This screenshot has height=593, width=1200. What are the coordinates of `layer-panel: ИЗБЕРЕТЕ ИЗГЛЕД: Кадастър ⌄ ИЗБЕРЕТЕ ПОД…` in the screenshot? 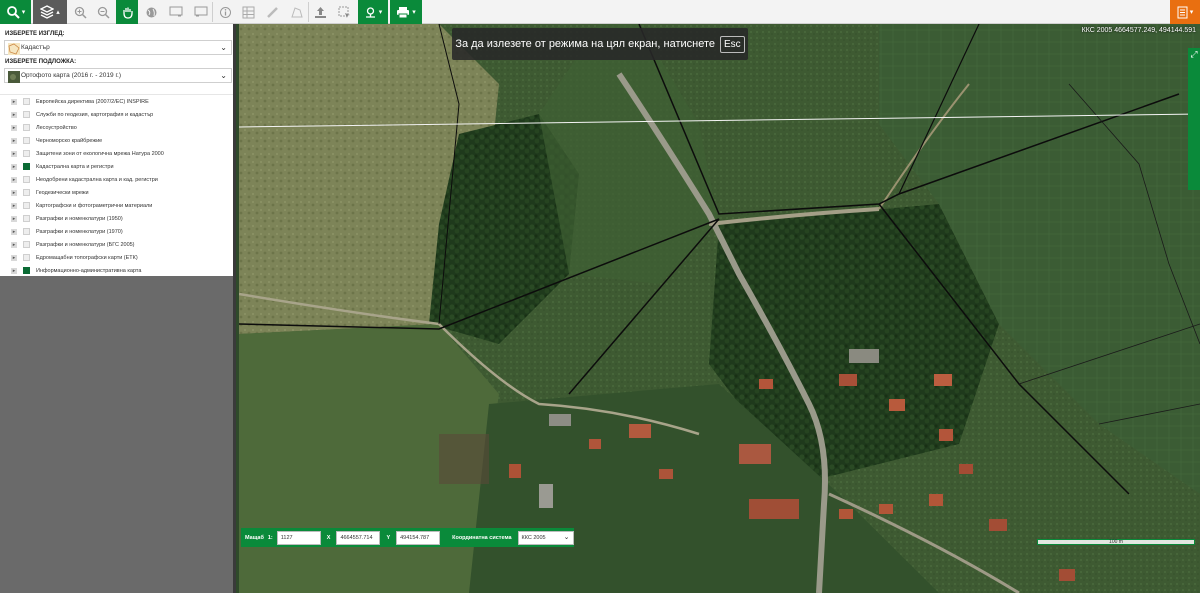 It's located at (116, 150).